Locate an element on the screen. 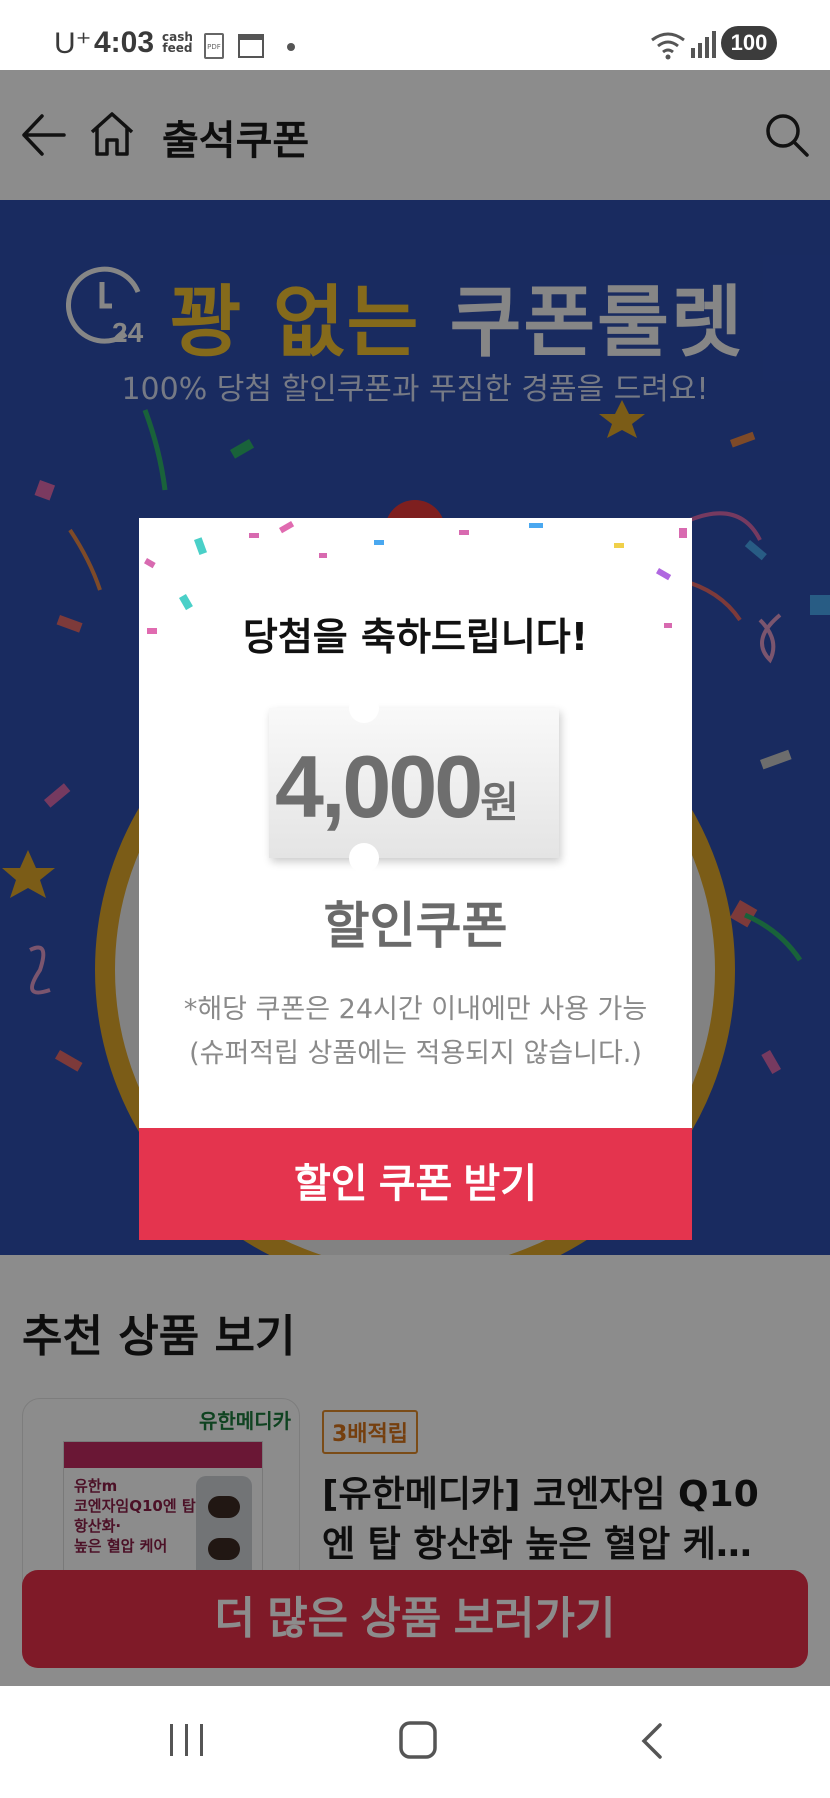 This screenshot has width=830, height=1798. coupon-label: 할인쿠폰 is located at coordinates (415, 926).